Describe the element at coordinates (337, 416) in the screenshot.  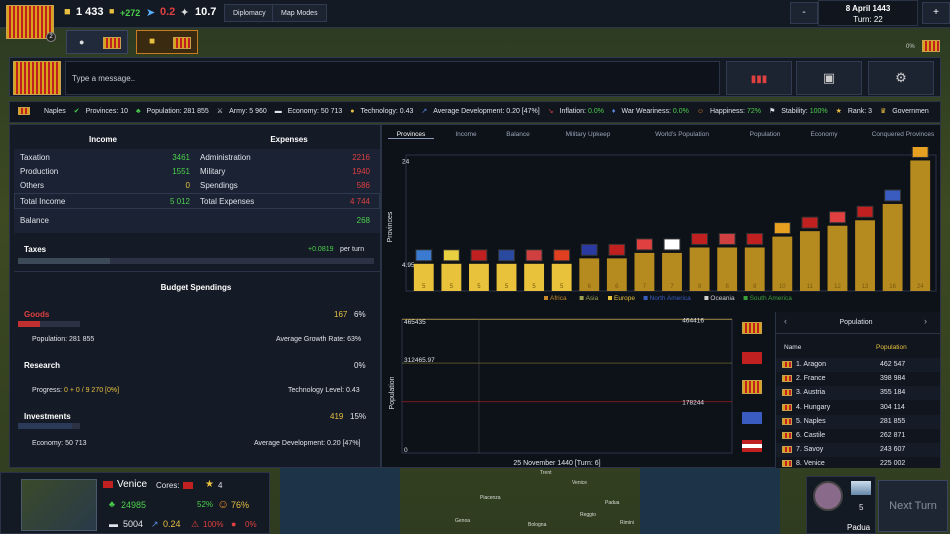
I see `investments-value: 419` at that location.